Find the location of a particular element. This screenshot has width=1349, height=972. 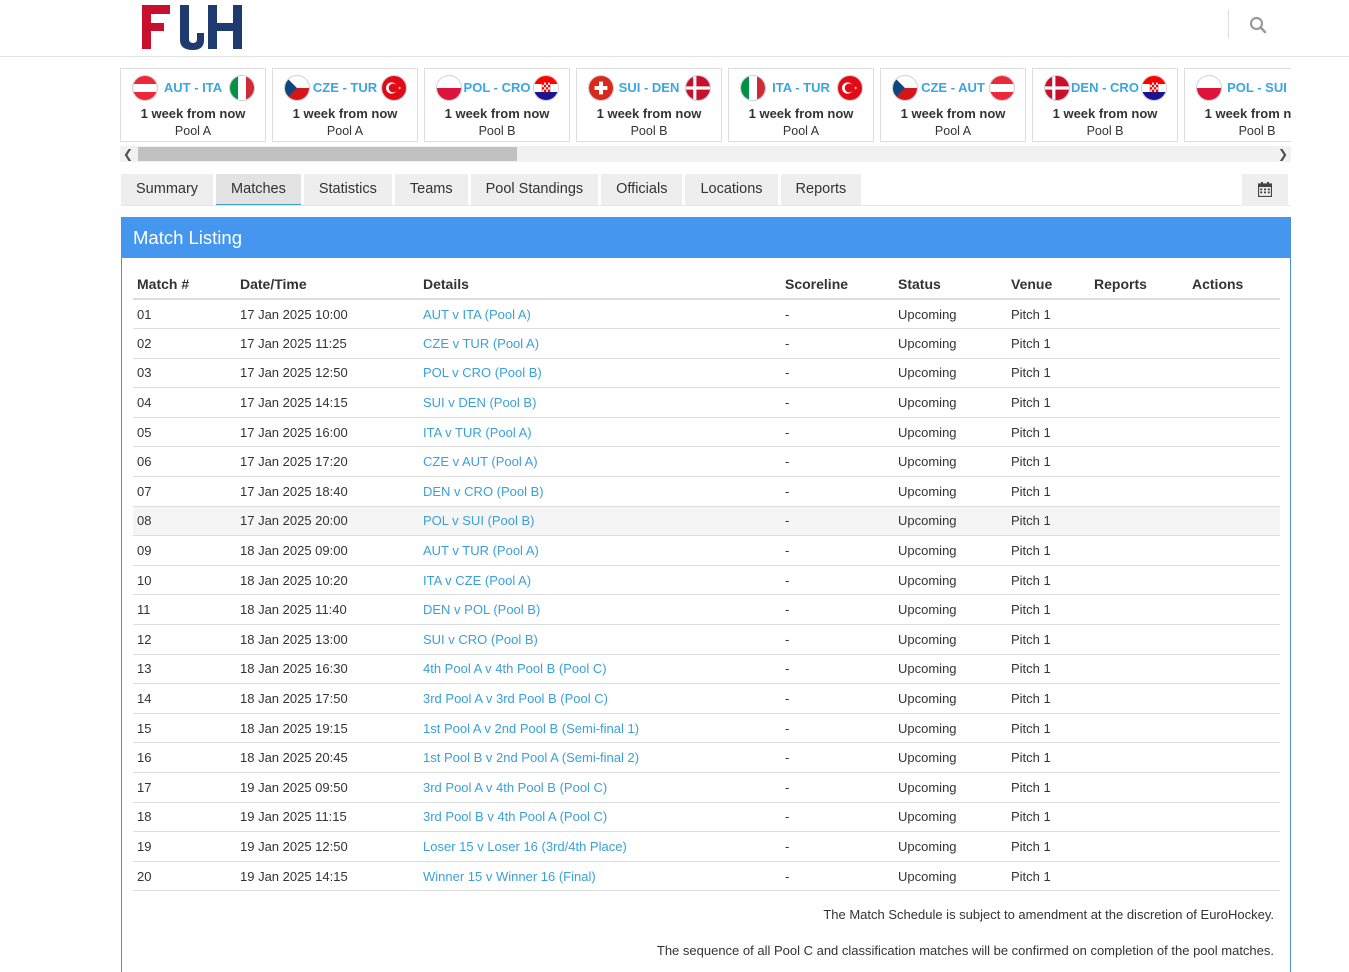

match-datetime: 17 Jan 2025 10:00 is located at coordinates (327, 314).